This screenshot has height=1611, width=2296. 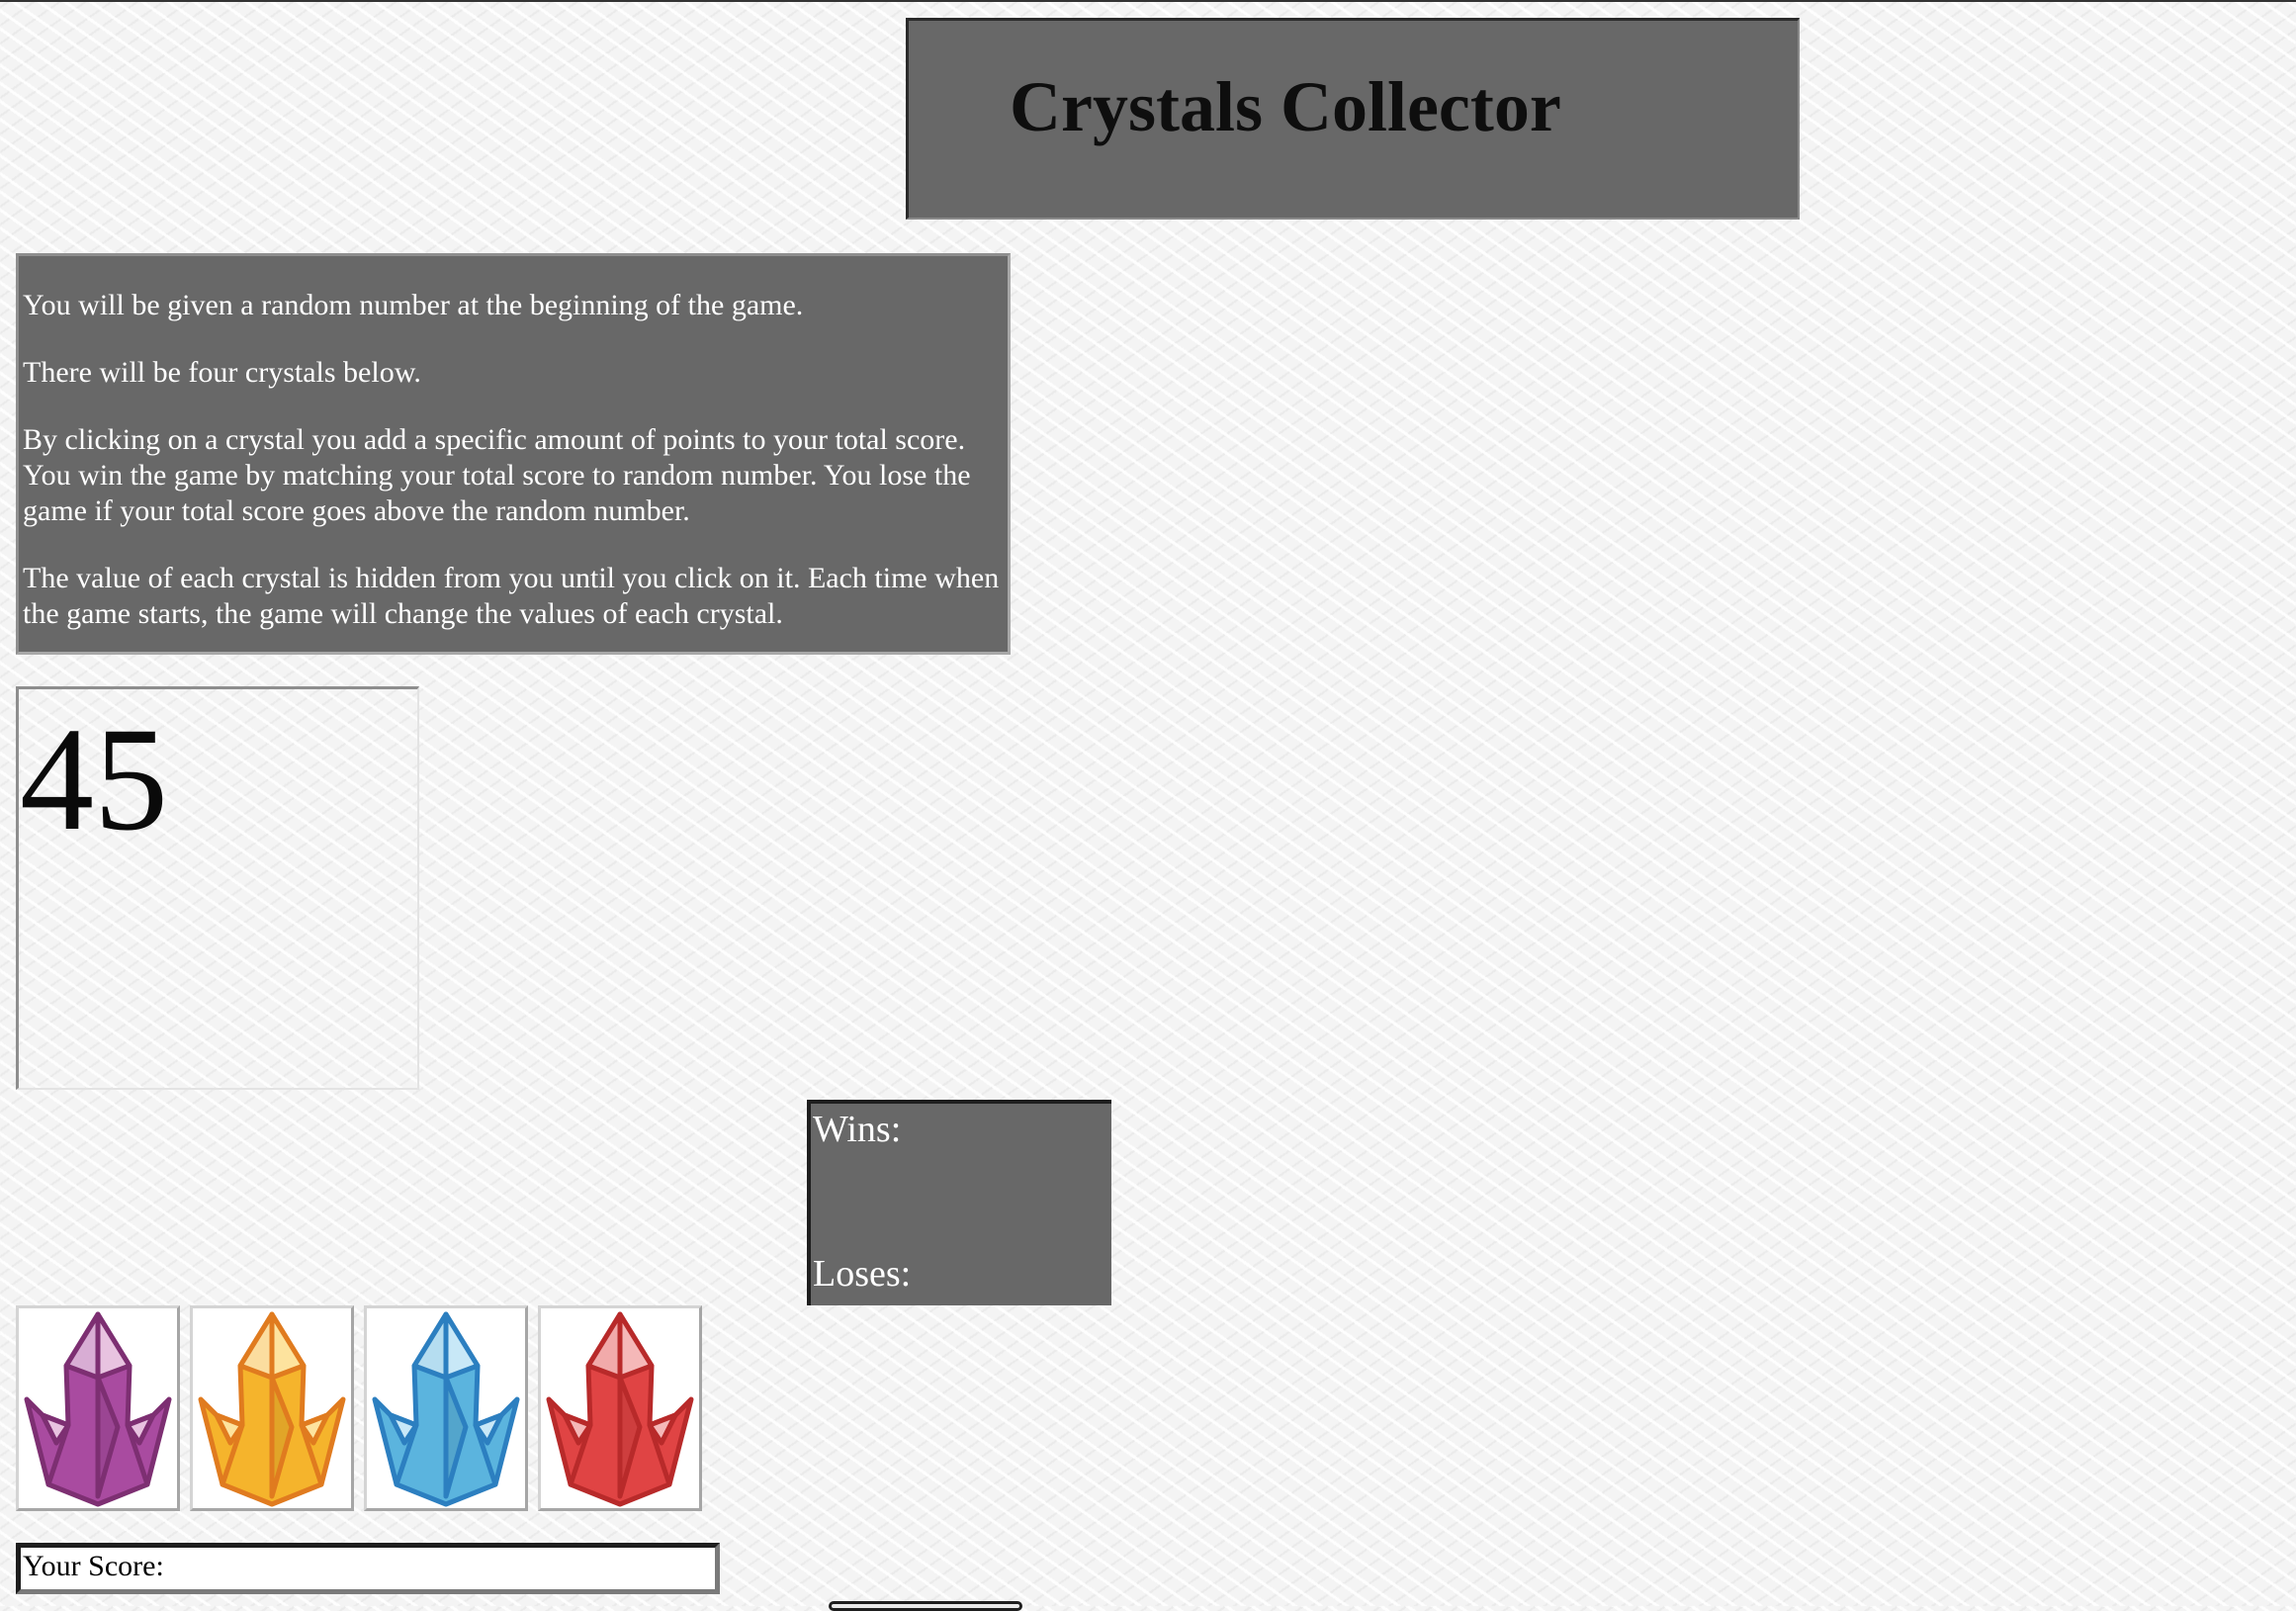 What do you see at coordinates (94, 779) in the screenshot?
I see `random-number: 45` at bounding box center [94, 779].